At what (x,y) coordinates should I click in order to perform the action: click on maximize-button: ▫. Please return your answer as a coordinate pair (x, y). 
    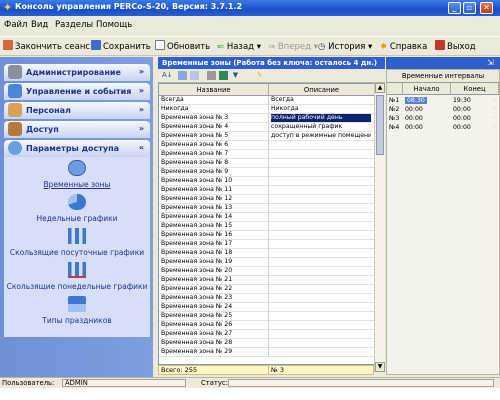
    Looking at the image, I should click on (469, 8).